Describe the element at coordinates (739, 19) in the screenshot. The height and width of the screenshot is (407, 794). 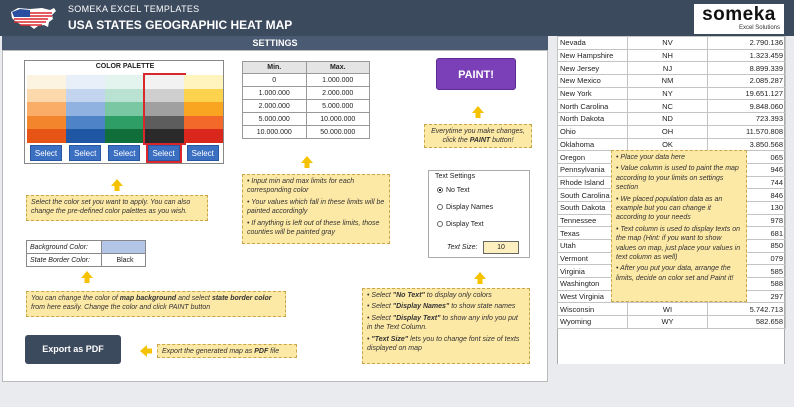
I see `someka-logo: someka Excel Solutions` at that location.